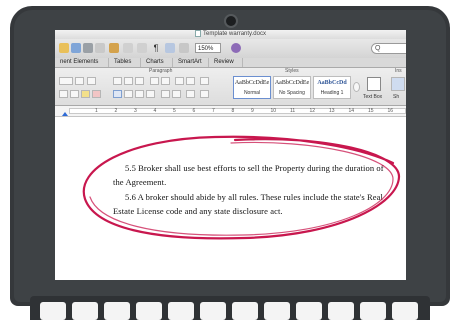  Describe the element at coordinates (292, 83) in the screenshot. I see `style-no-spacing-sample: AaBbCcDdEe` at that location.